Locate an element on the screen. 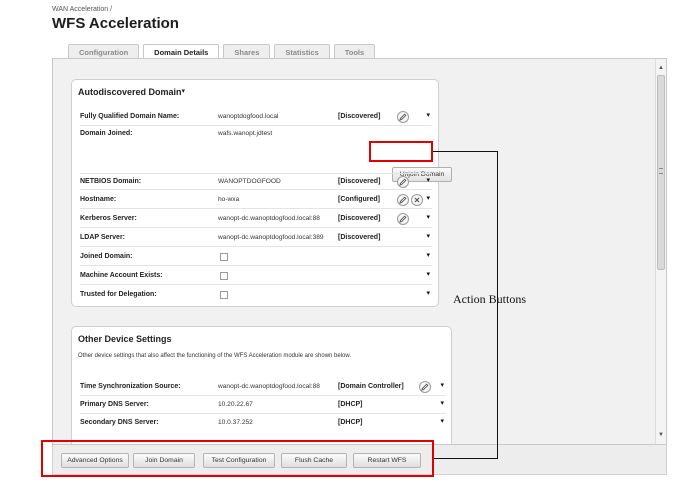 The height and width of the screenshot is (499, 680). row-label: Hostname: is located at coordinates (98, 199).